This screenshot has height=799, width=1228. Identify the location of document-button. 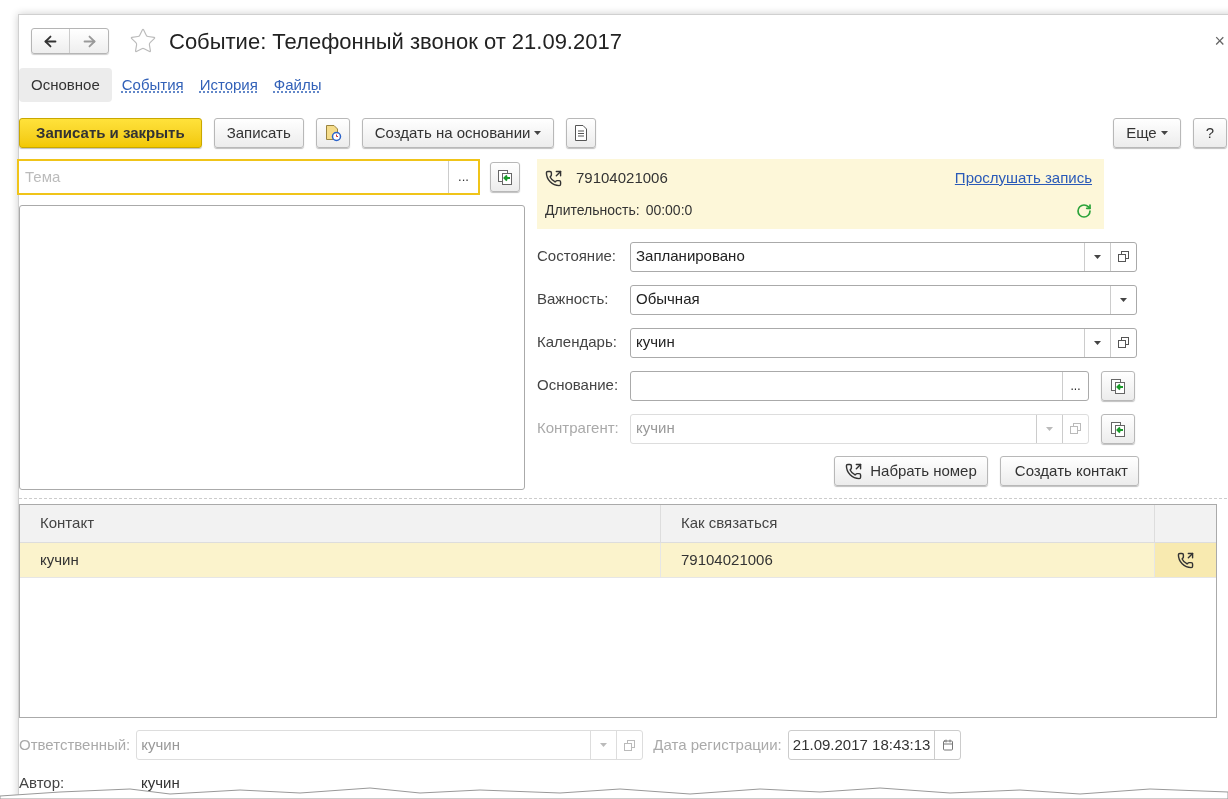
(581, 133).